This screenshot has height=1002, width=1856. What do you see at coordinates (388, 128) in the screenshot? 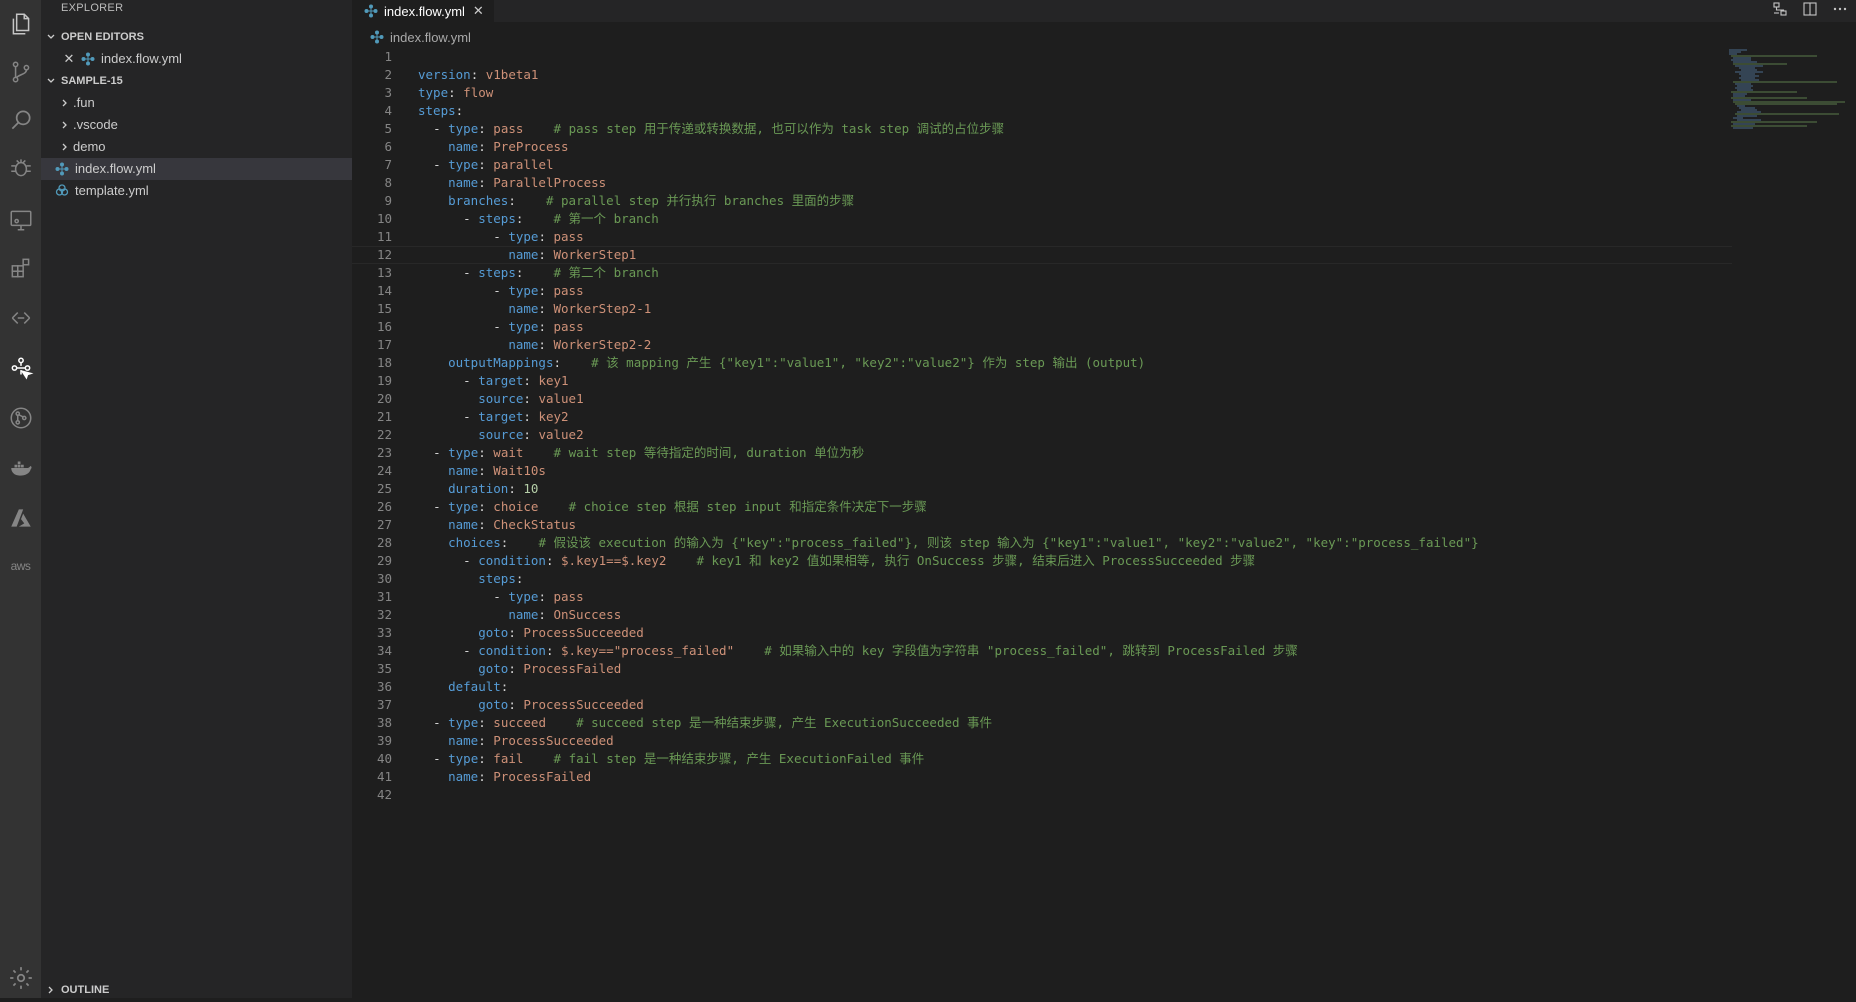
I see `line-number: 5` at bounding box center [388, 128].